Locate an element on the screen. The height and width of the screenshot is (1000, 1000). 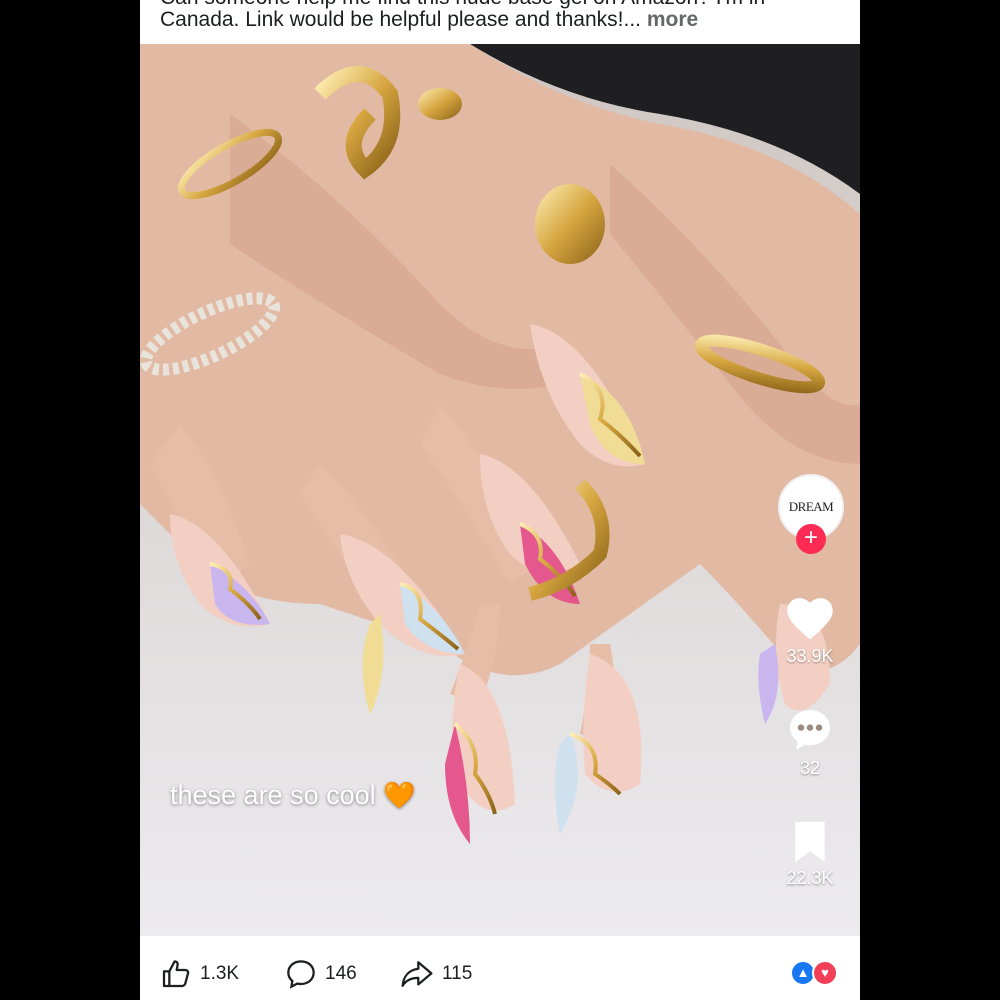
tiktok-comment-count: 32 is located at coordinates (810, 768).